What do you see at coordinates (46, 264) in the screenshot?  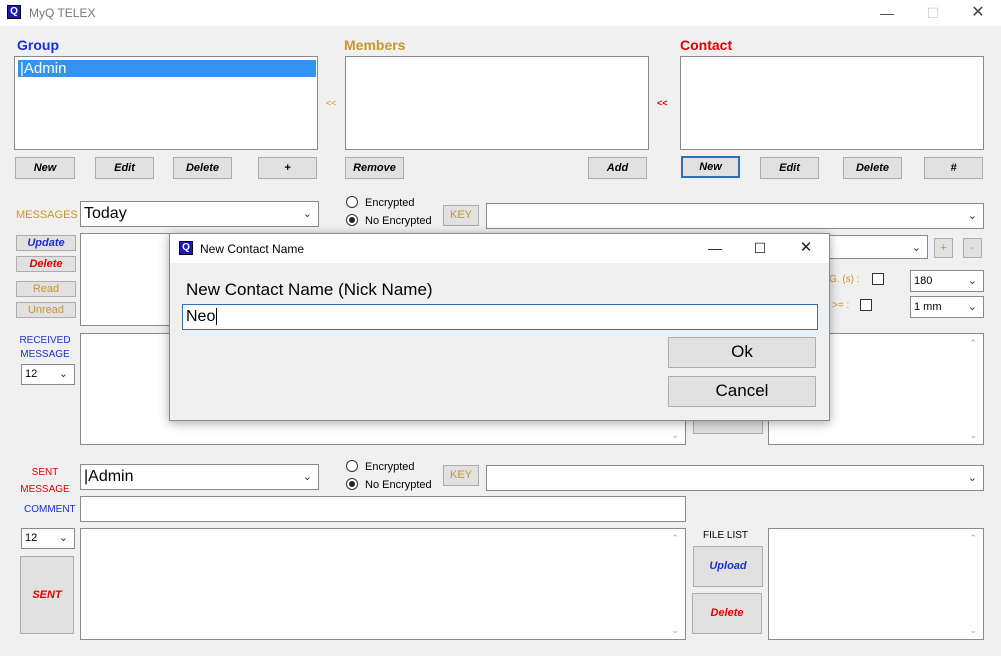 I see `messages-delete-button: Delete` at bounding box center [46, 264].